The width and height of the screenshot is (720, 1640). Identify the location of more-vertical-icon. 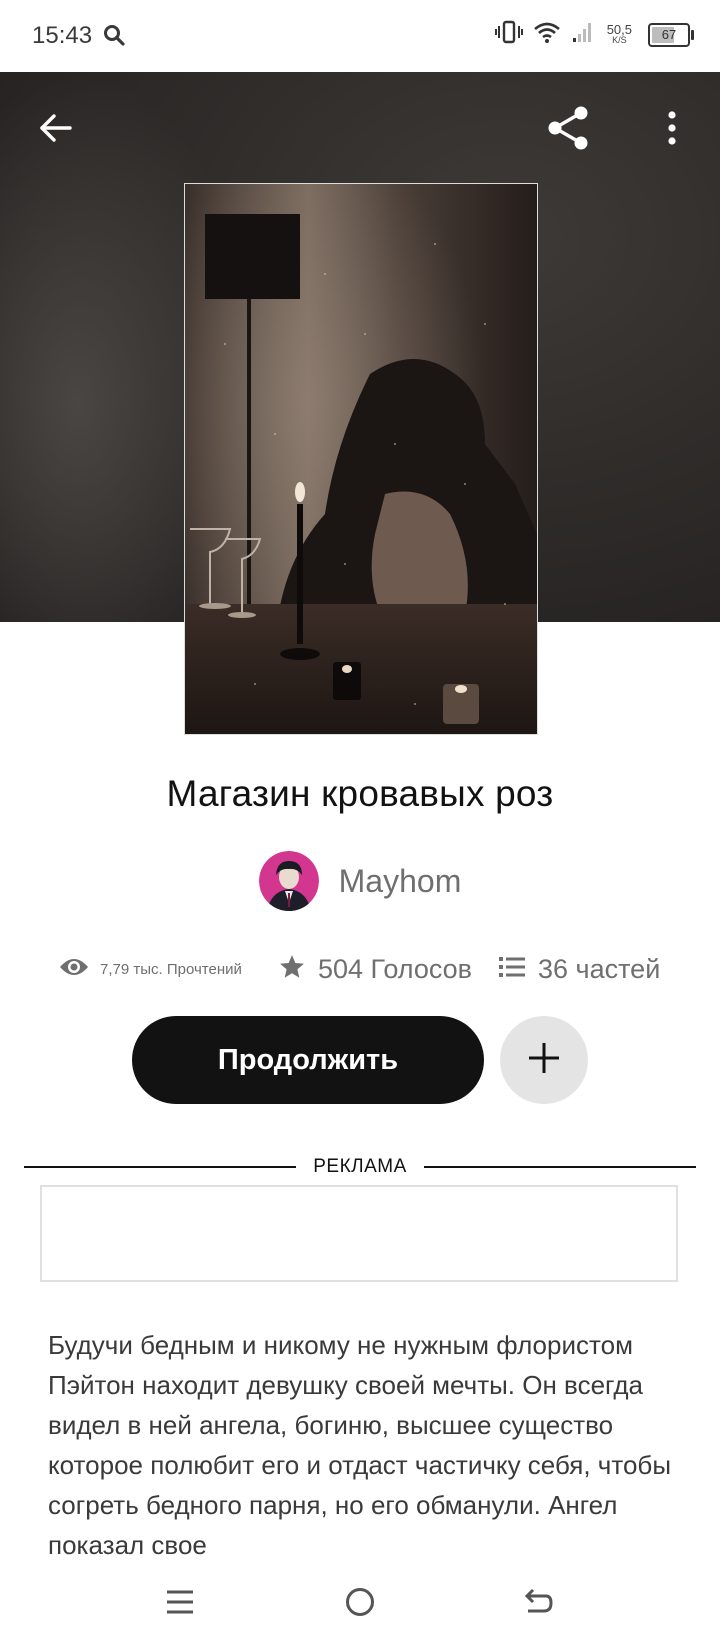
(672, 130).